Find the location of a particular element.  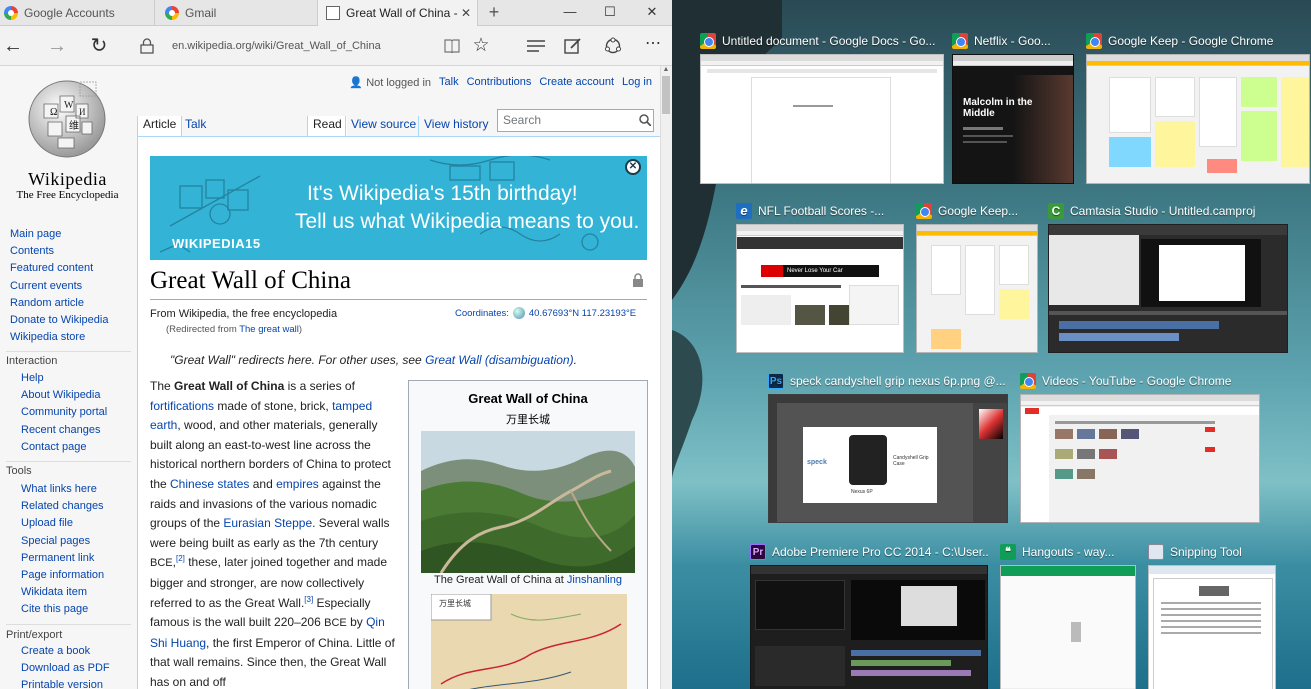

sidebar-link: Featured content is located at coordinates (59, 268).